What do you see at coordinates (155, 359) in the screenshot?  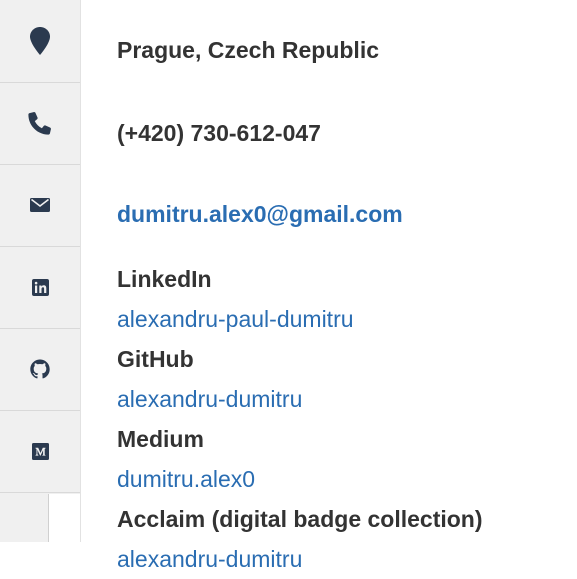 I see `github-label: GitHub` at bounding box center [155, 359].